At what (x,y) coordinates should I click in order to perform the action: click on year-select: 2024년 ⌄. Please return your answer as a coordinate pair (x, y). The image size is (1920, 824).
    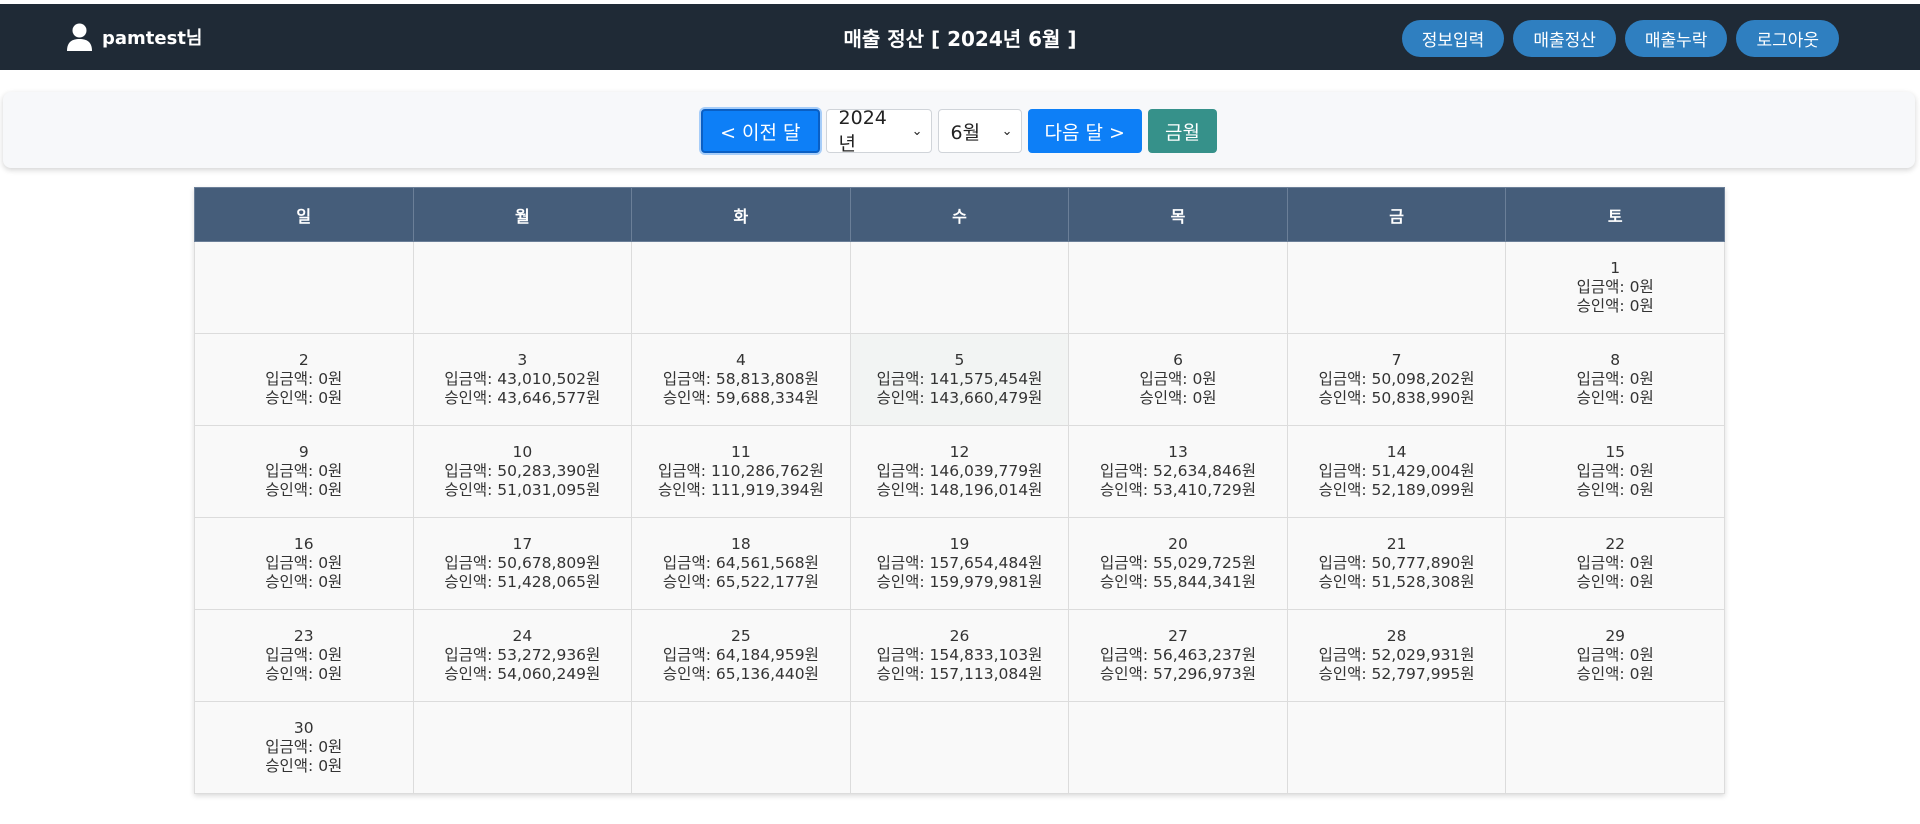
    Looking at the image, I should click on (878, 131).